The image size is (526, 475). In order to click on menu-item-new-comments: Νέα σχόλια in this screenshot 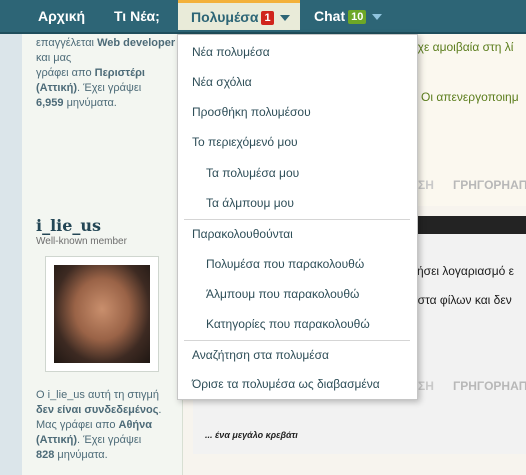, I will do `click(222, 82)`.